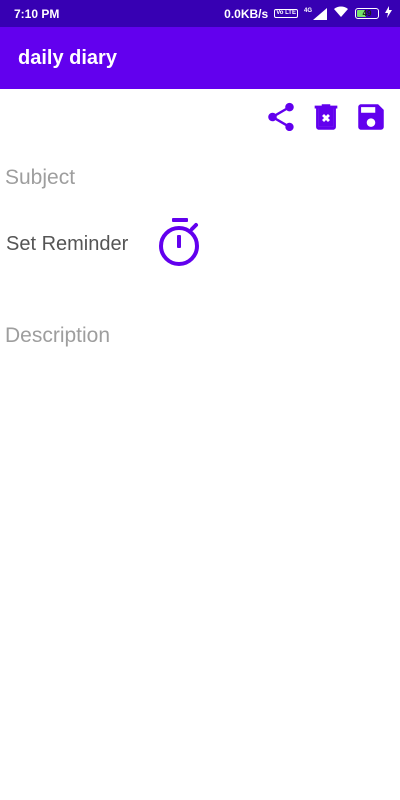  I want to click on delete-icon, so click(326, 117).